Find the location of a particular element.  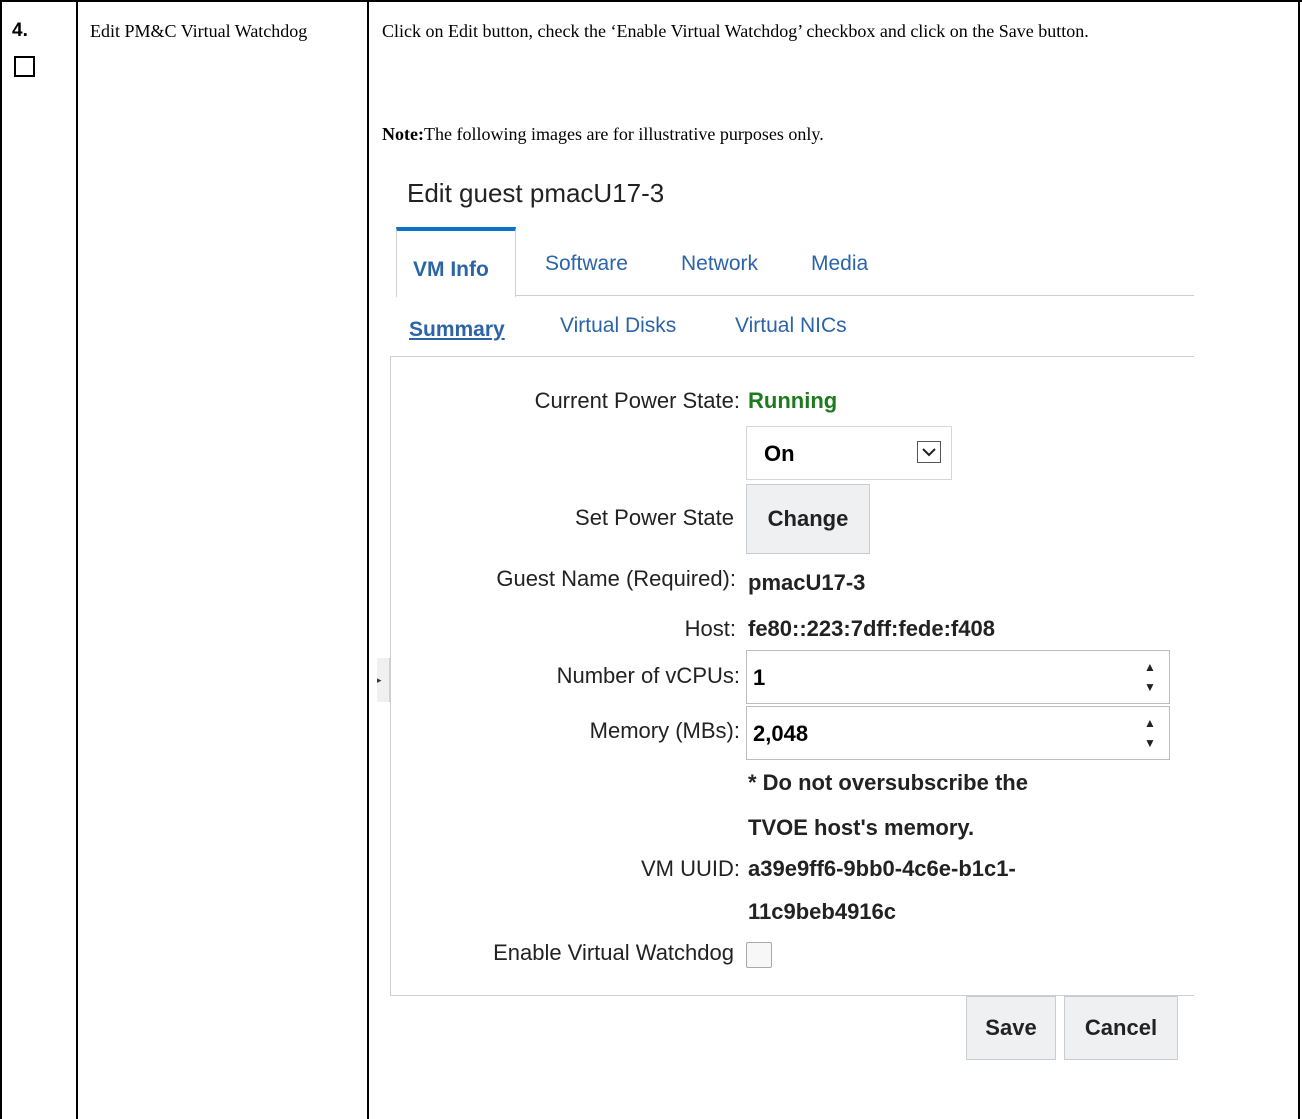

vcpus-stepper: ▲ ▼ is located at coordinates (1150, 677).